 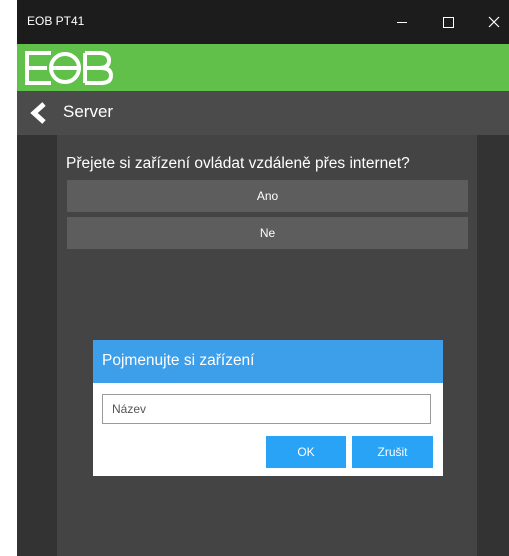 What do you see at coordinates (267, 233) in the screenshot?
I see `no-button: Ne` at bounding box center [267, 233].